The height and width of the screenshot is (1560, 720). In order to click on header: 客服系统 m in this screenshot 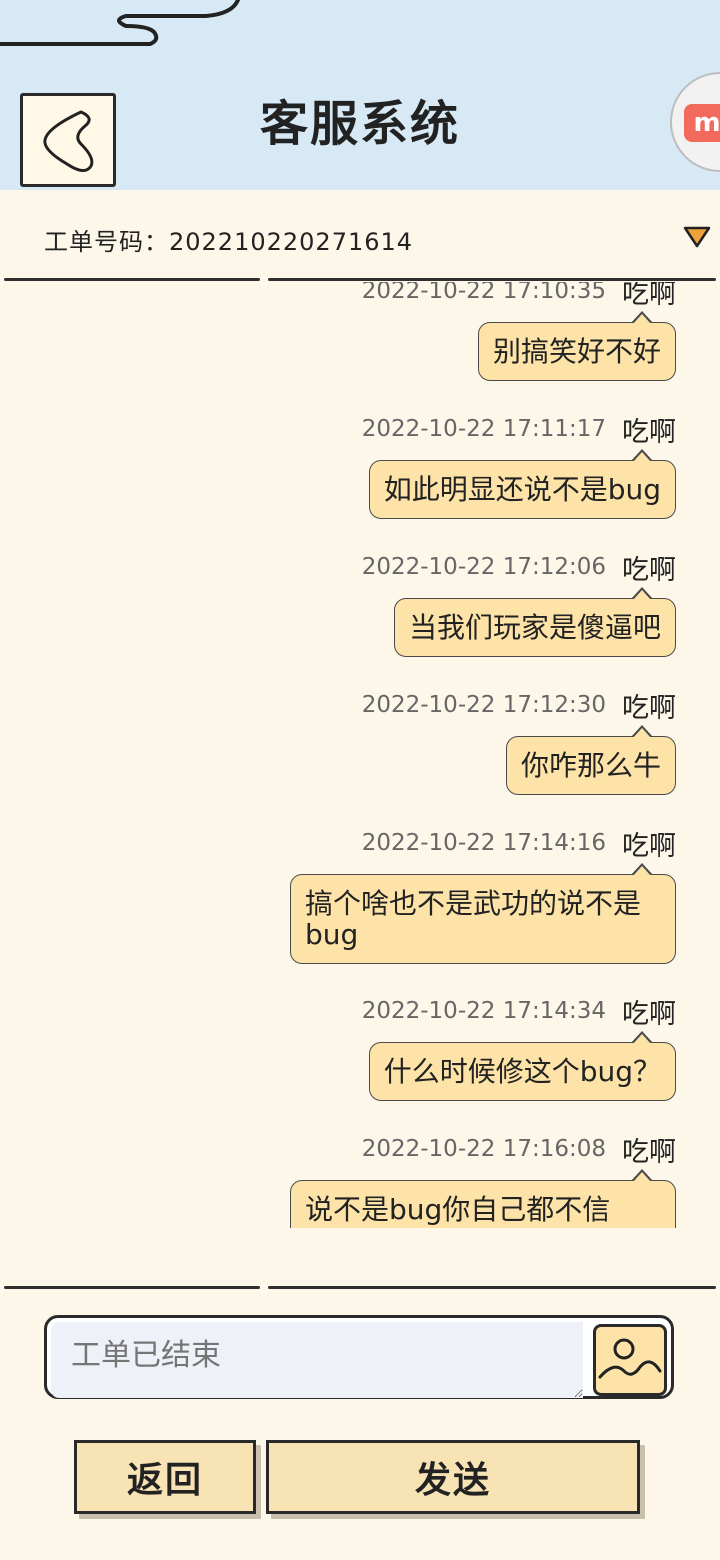, I will do `click(360, 95)`.